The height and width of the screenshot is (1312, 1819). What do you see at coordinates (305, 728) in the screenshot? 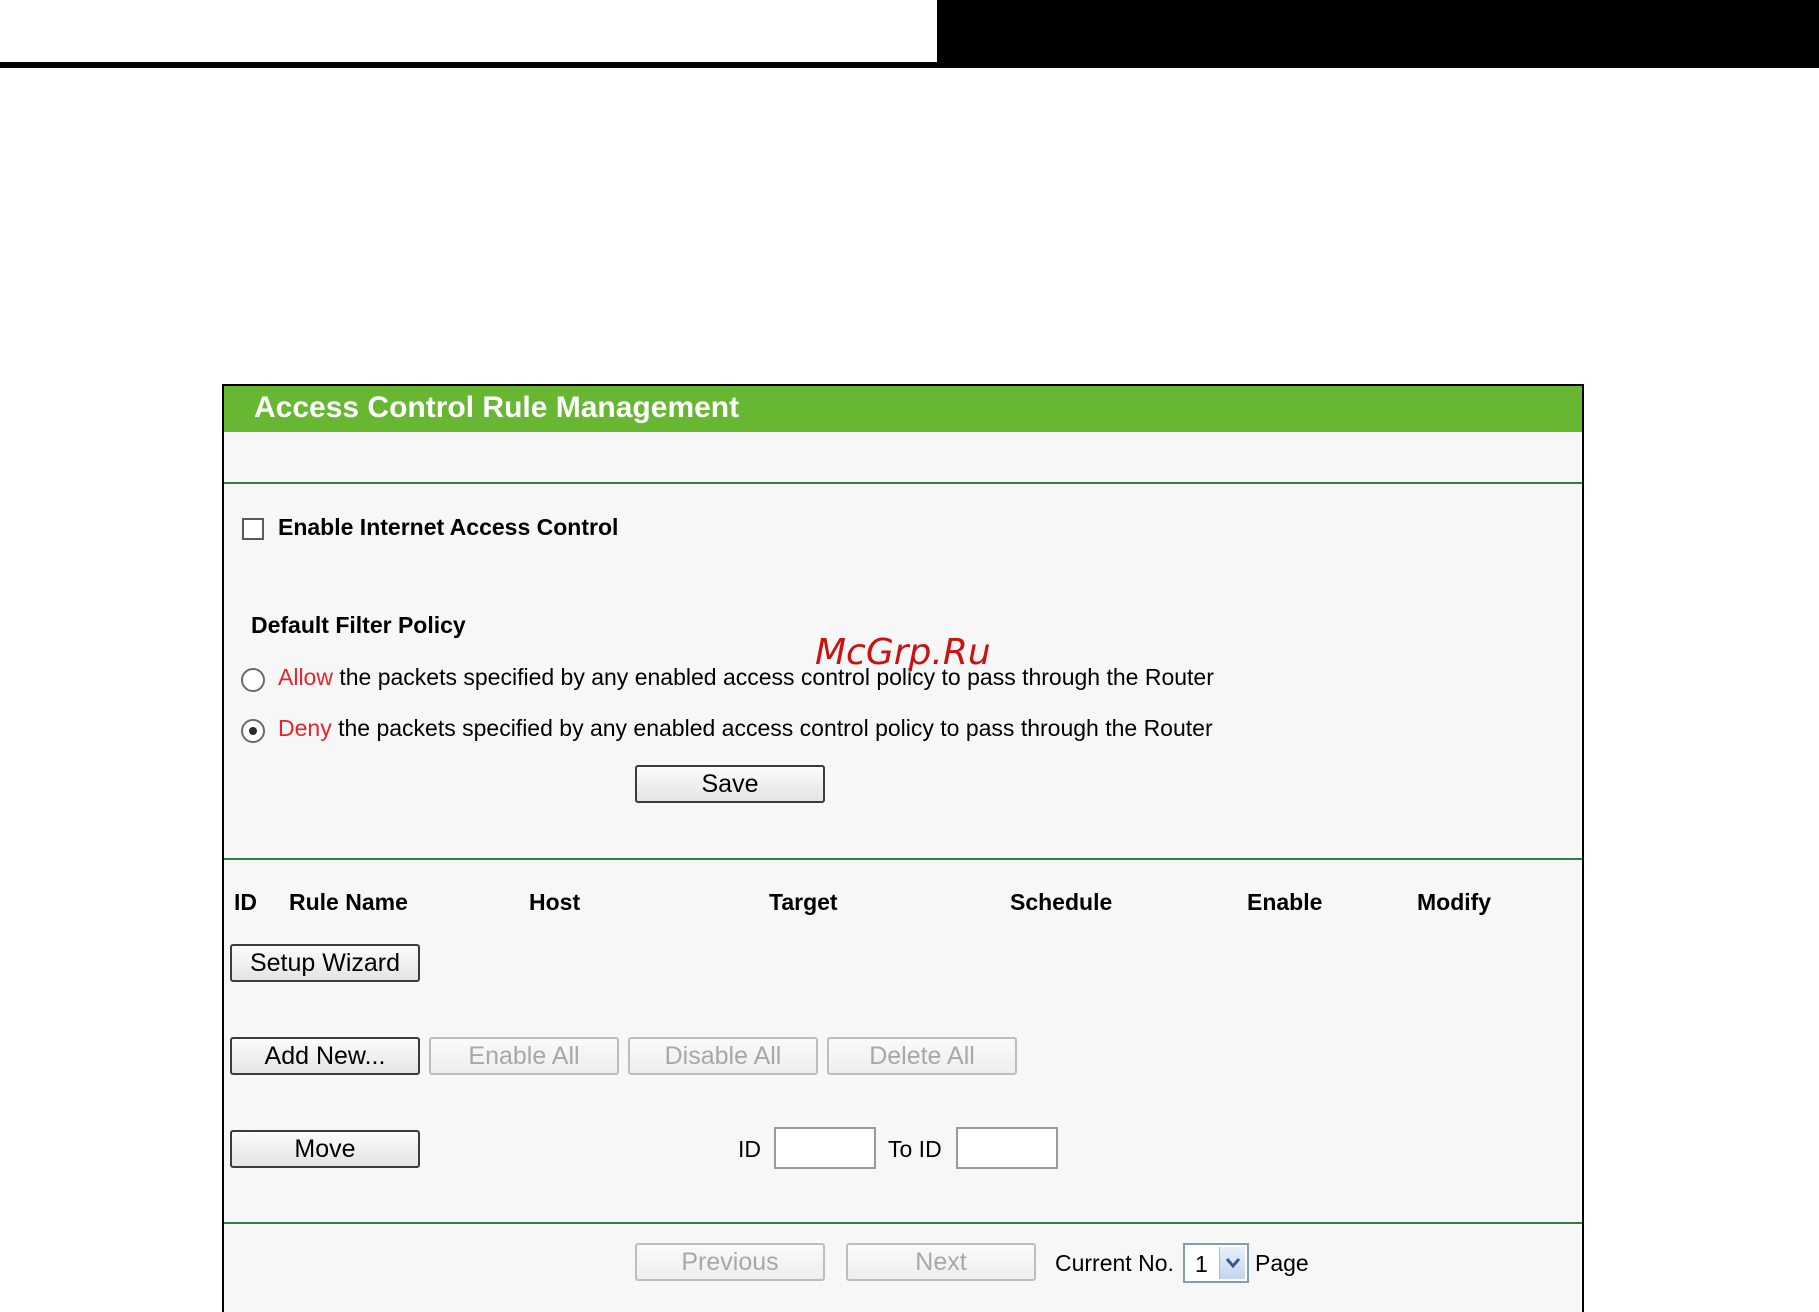
I see `deny-keyword: Deny` at bounding box center [305, 728].